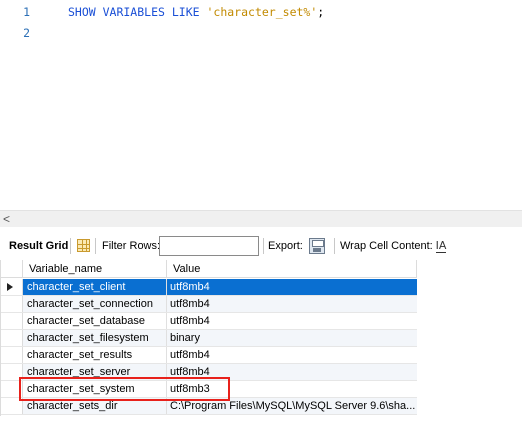 The height and width of the screenshot is (440, 522). I want to click on cell-variable-name: character_set_results, so click(95, 355).